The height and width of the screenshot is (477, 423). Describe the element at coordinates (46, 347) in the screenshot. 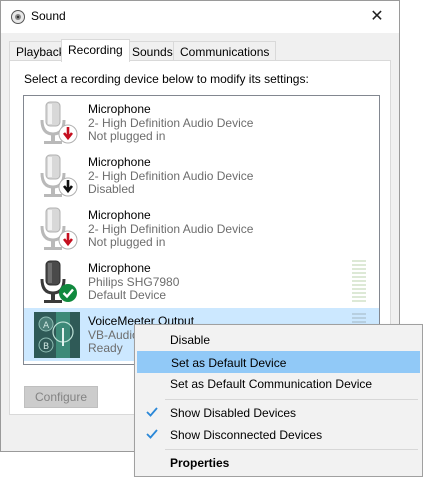

I see `svg-text: B` at that location.